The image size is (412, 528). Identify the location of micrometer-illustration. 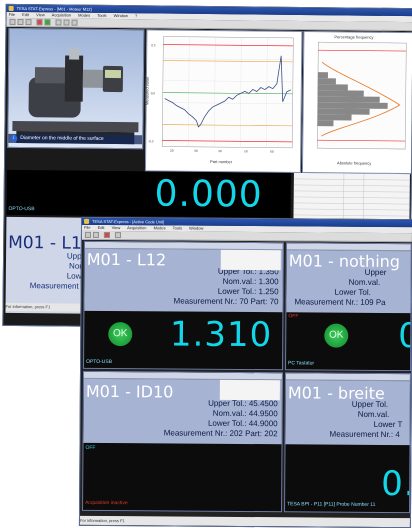
(75, 96).